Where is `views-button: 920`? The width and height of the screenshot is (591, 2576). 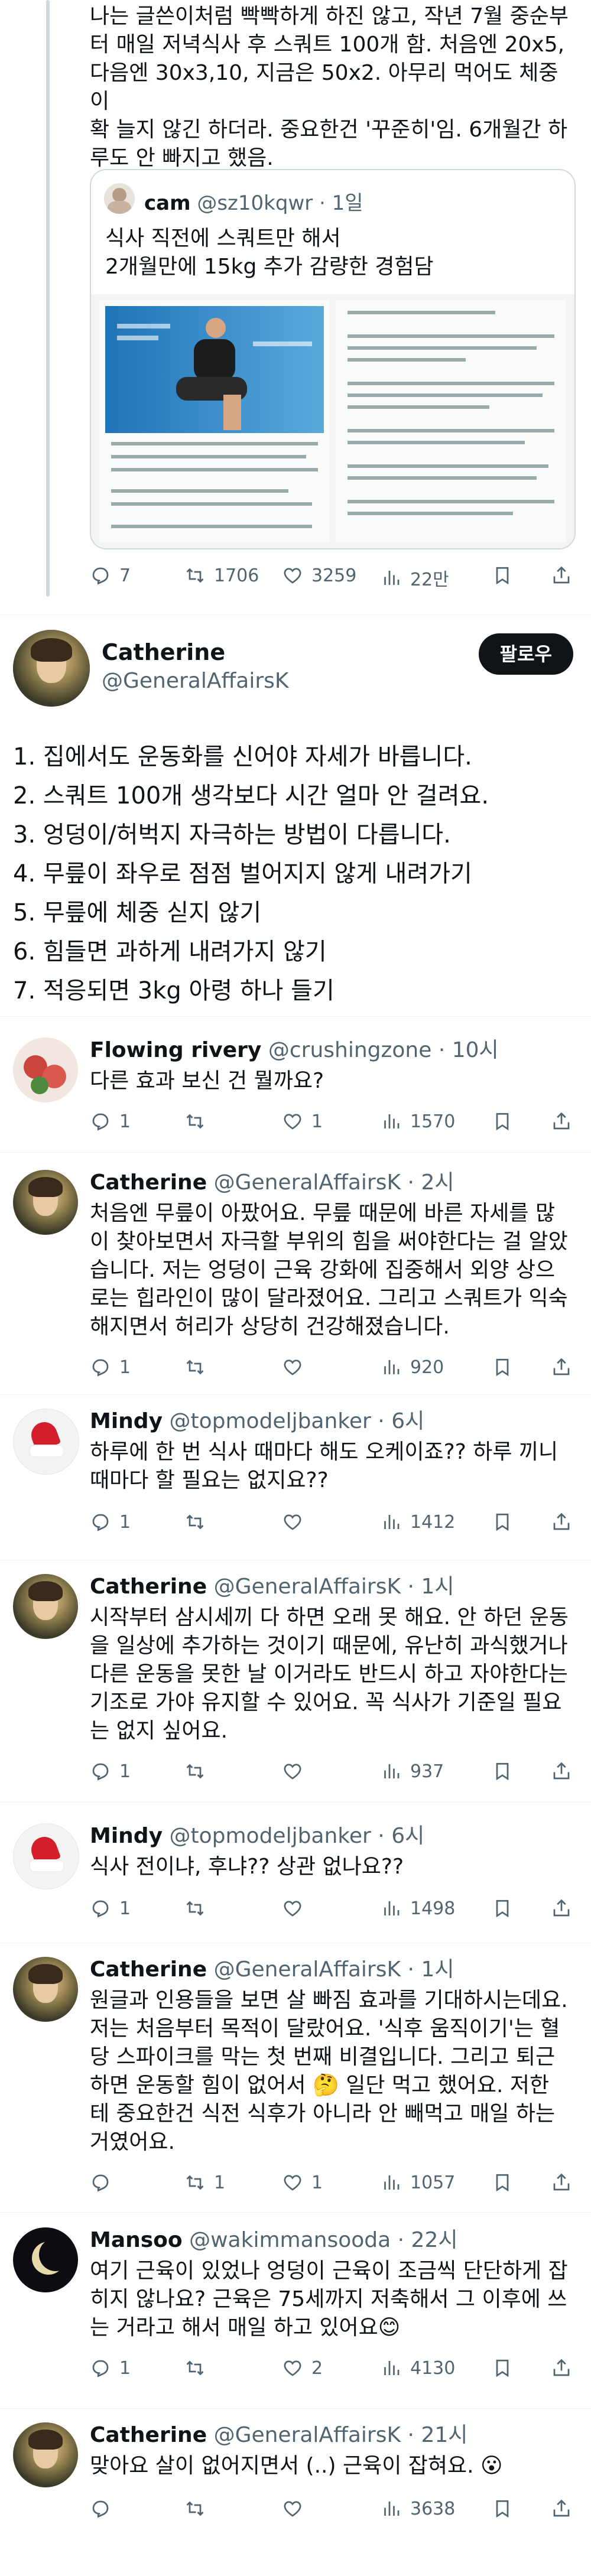
views-button: 920 is located at coordinates (412, 1368).